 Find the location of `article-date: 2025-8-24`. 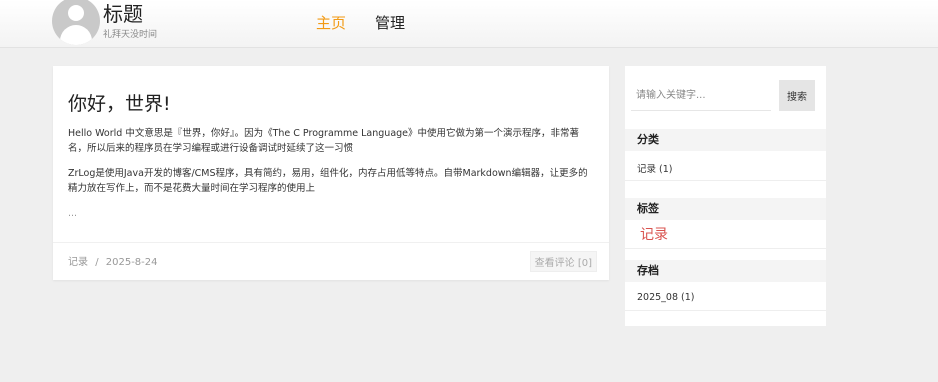

article-date: 2025-8-24 is located at coordinates (131, 262).